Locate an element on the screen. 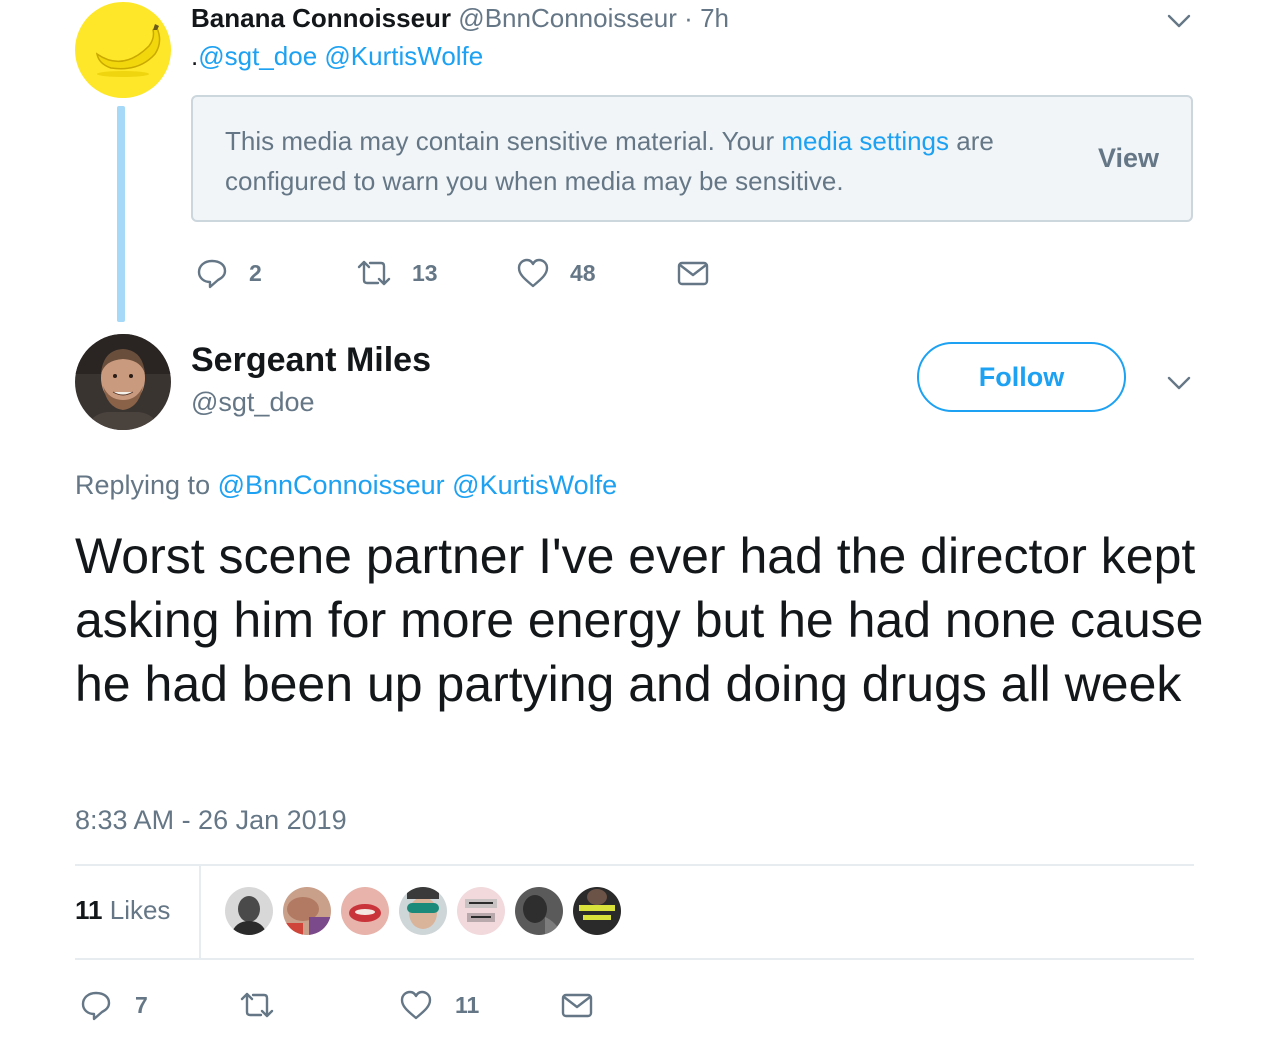 The height and width of the screenshot is (1056, 1264). tweet-timestamp: 8:33 AM - 26 Jan 2019 is located at coordinates (211, 820).